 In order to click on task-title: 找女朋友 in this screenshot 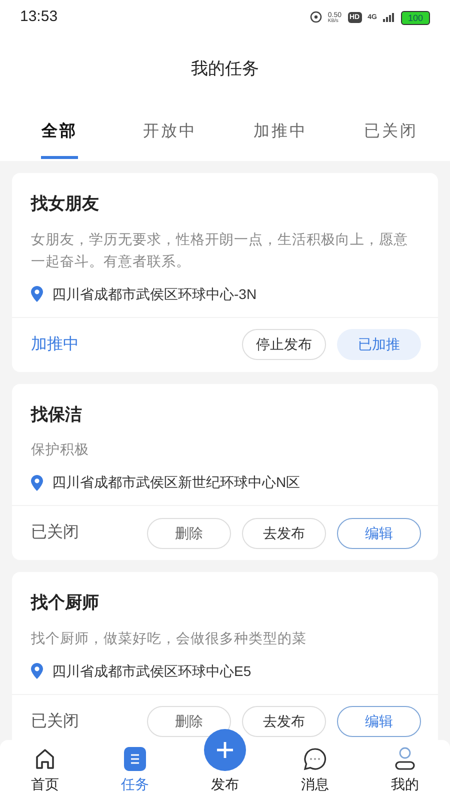, I will do `click(65, 204)`.